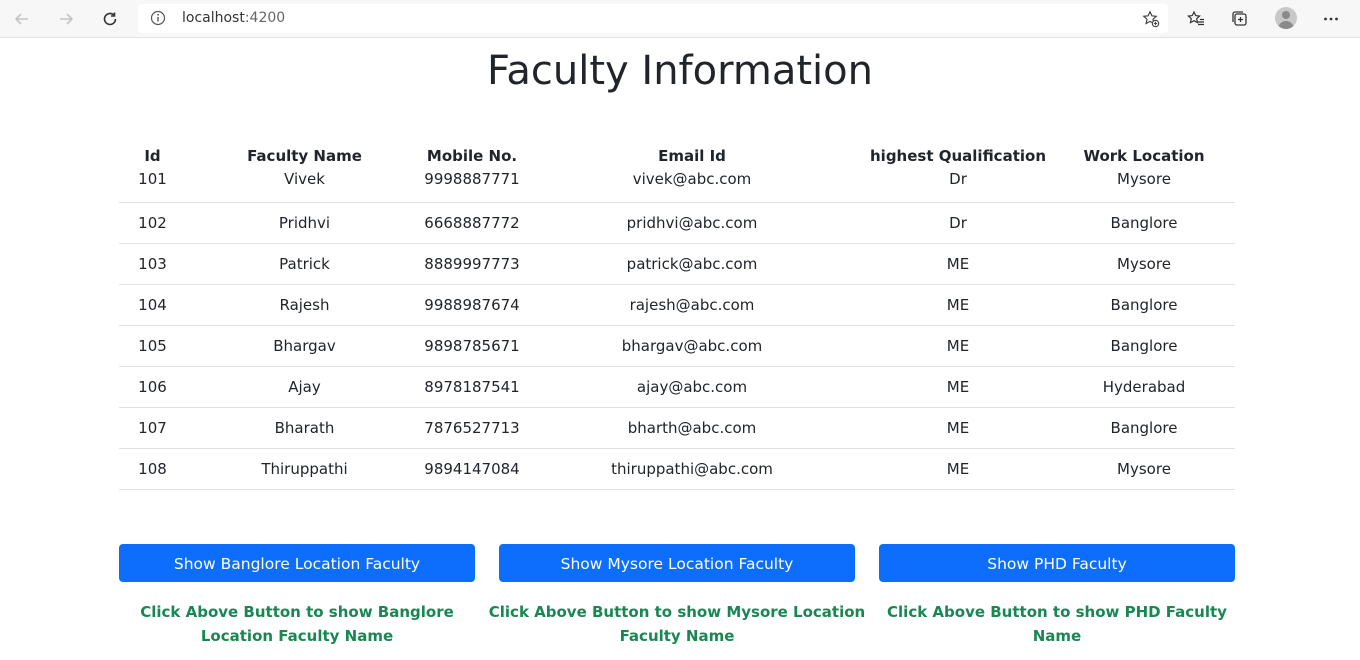  I want to click on column-header-email: Email Id, so click(692, 156).